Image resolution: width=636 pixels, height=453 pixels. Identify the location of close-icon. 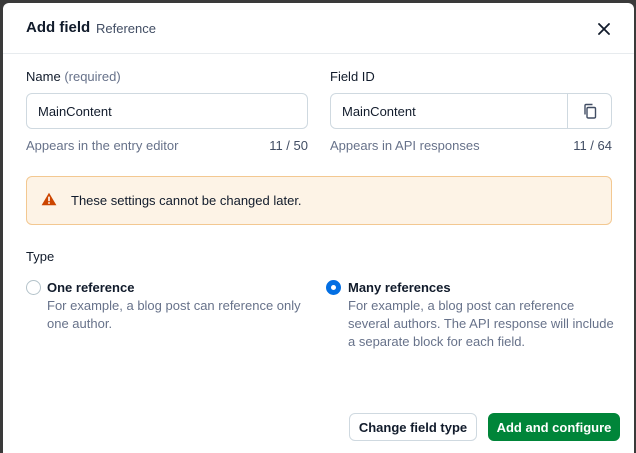
(604, 29).